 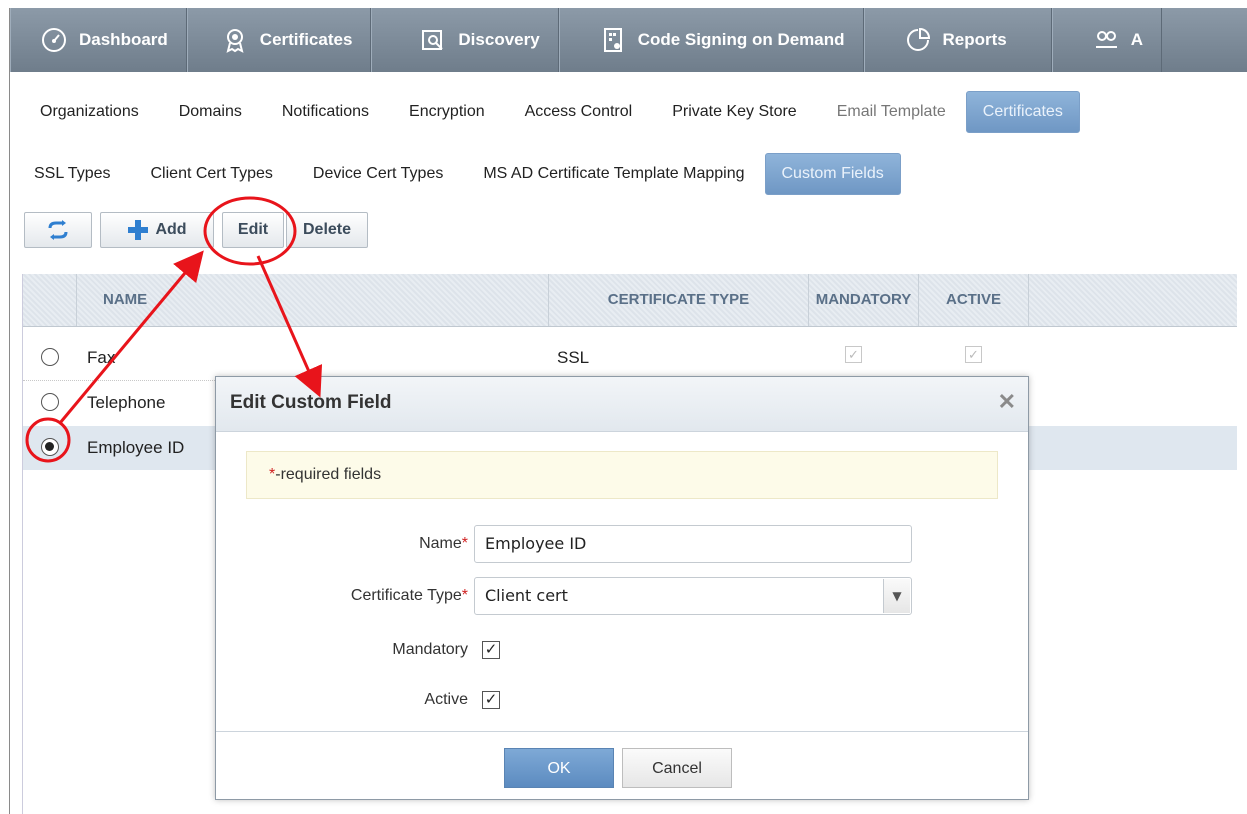 I want to click on tab-domains: Domains, so click(x=210, y=112).